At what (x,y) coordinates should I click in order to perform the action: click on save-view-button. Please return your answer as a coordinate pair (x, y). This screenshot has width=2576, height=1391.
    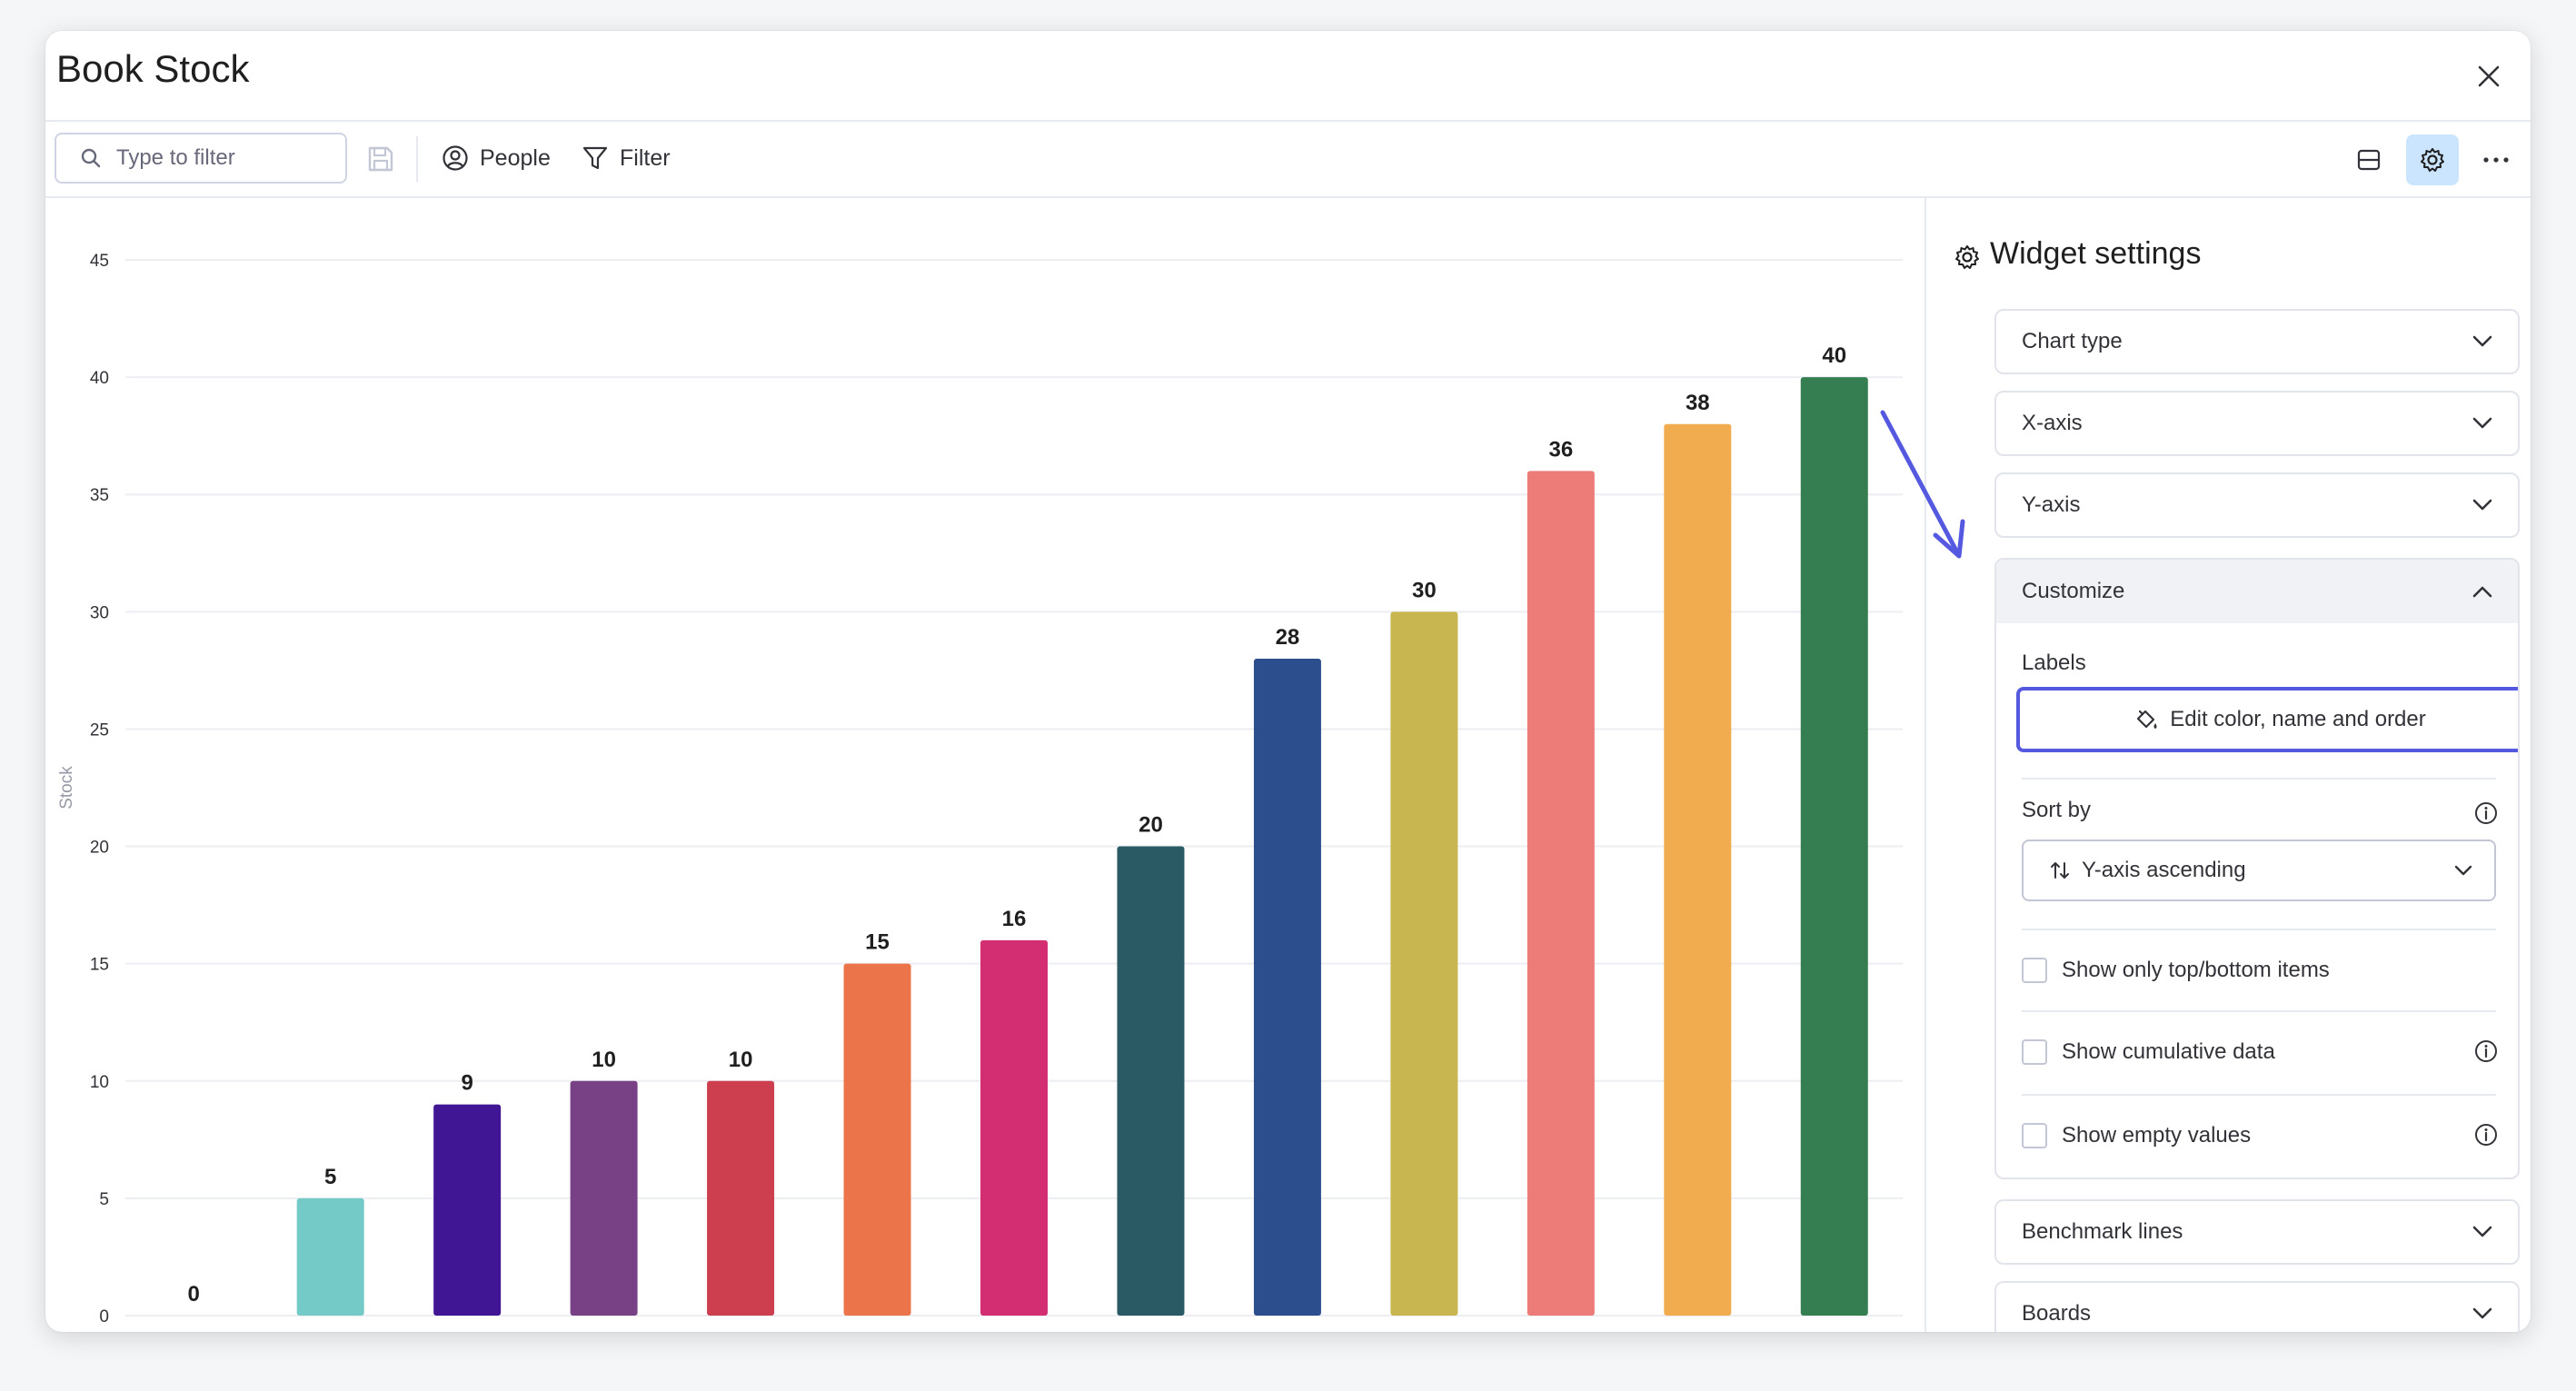
    Looking at the image, I should click on (380, 159).